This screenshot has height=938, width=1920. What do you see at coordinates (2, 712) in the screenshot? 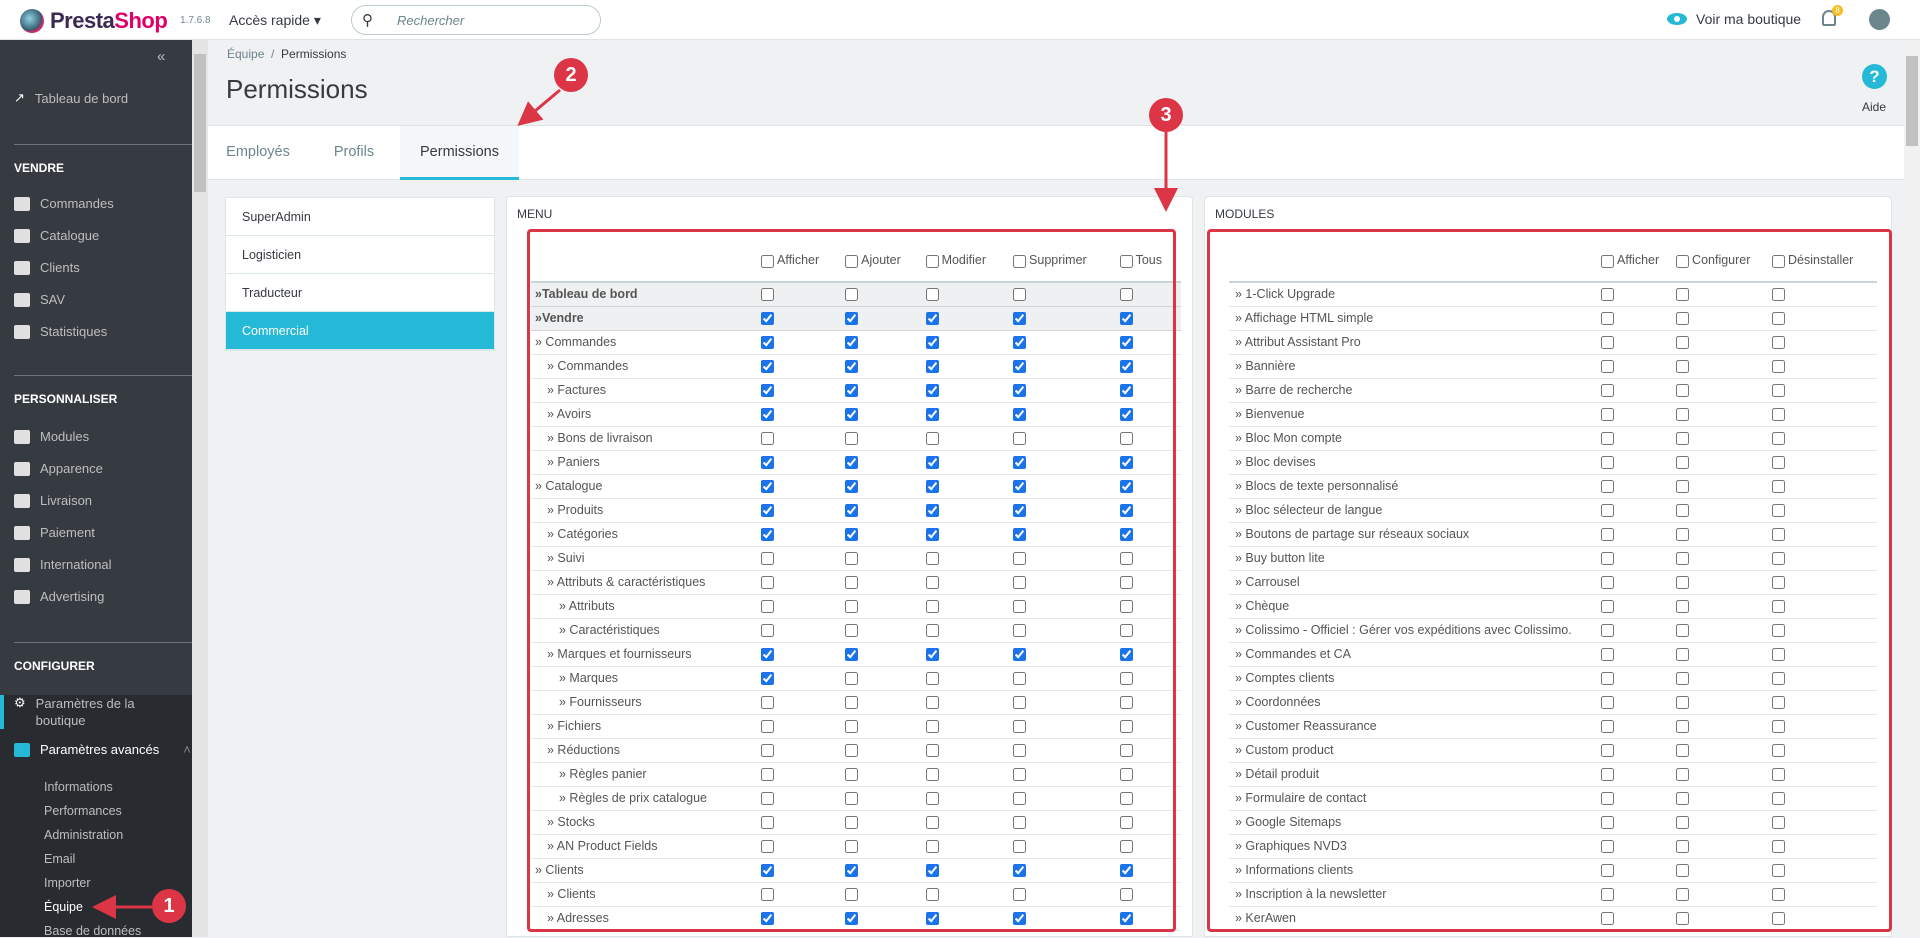
I see `active-indicator` at bounding box center [2, 712].